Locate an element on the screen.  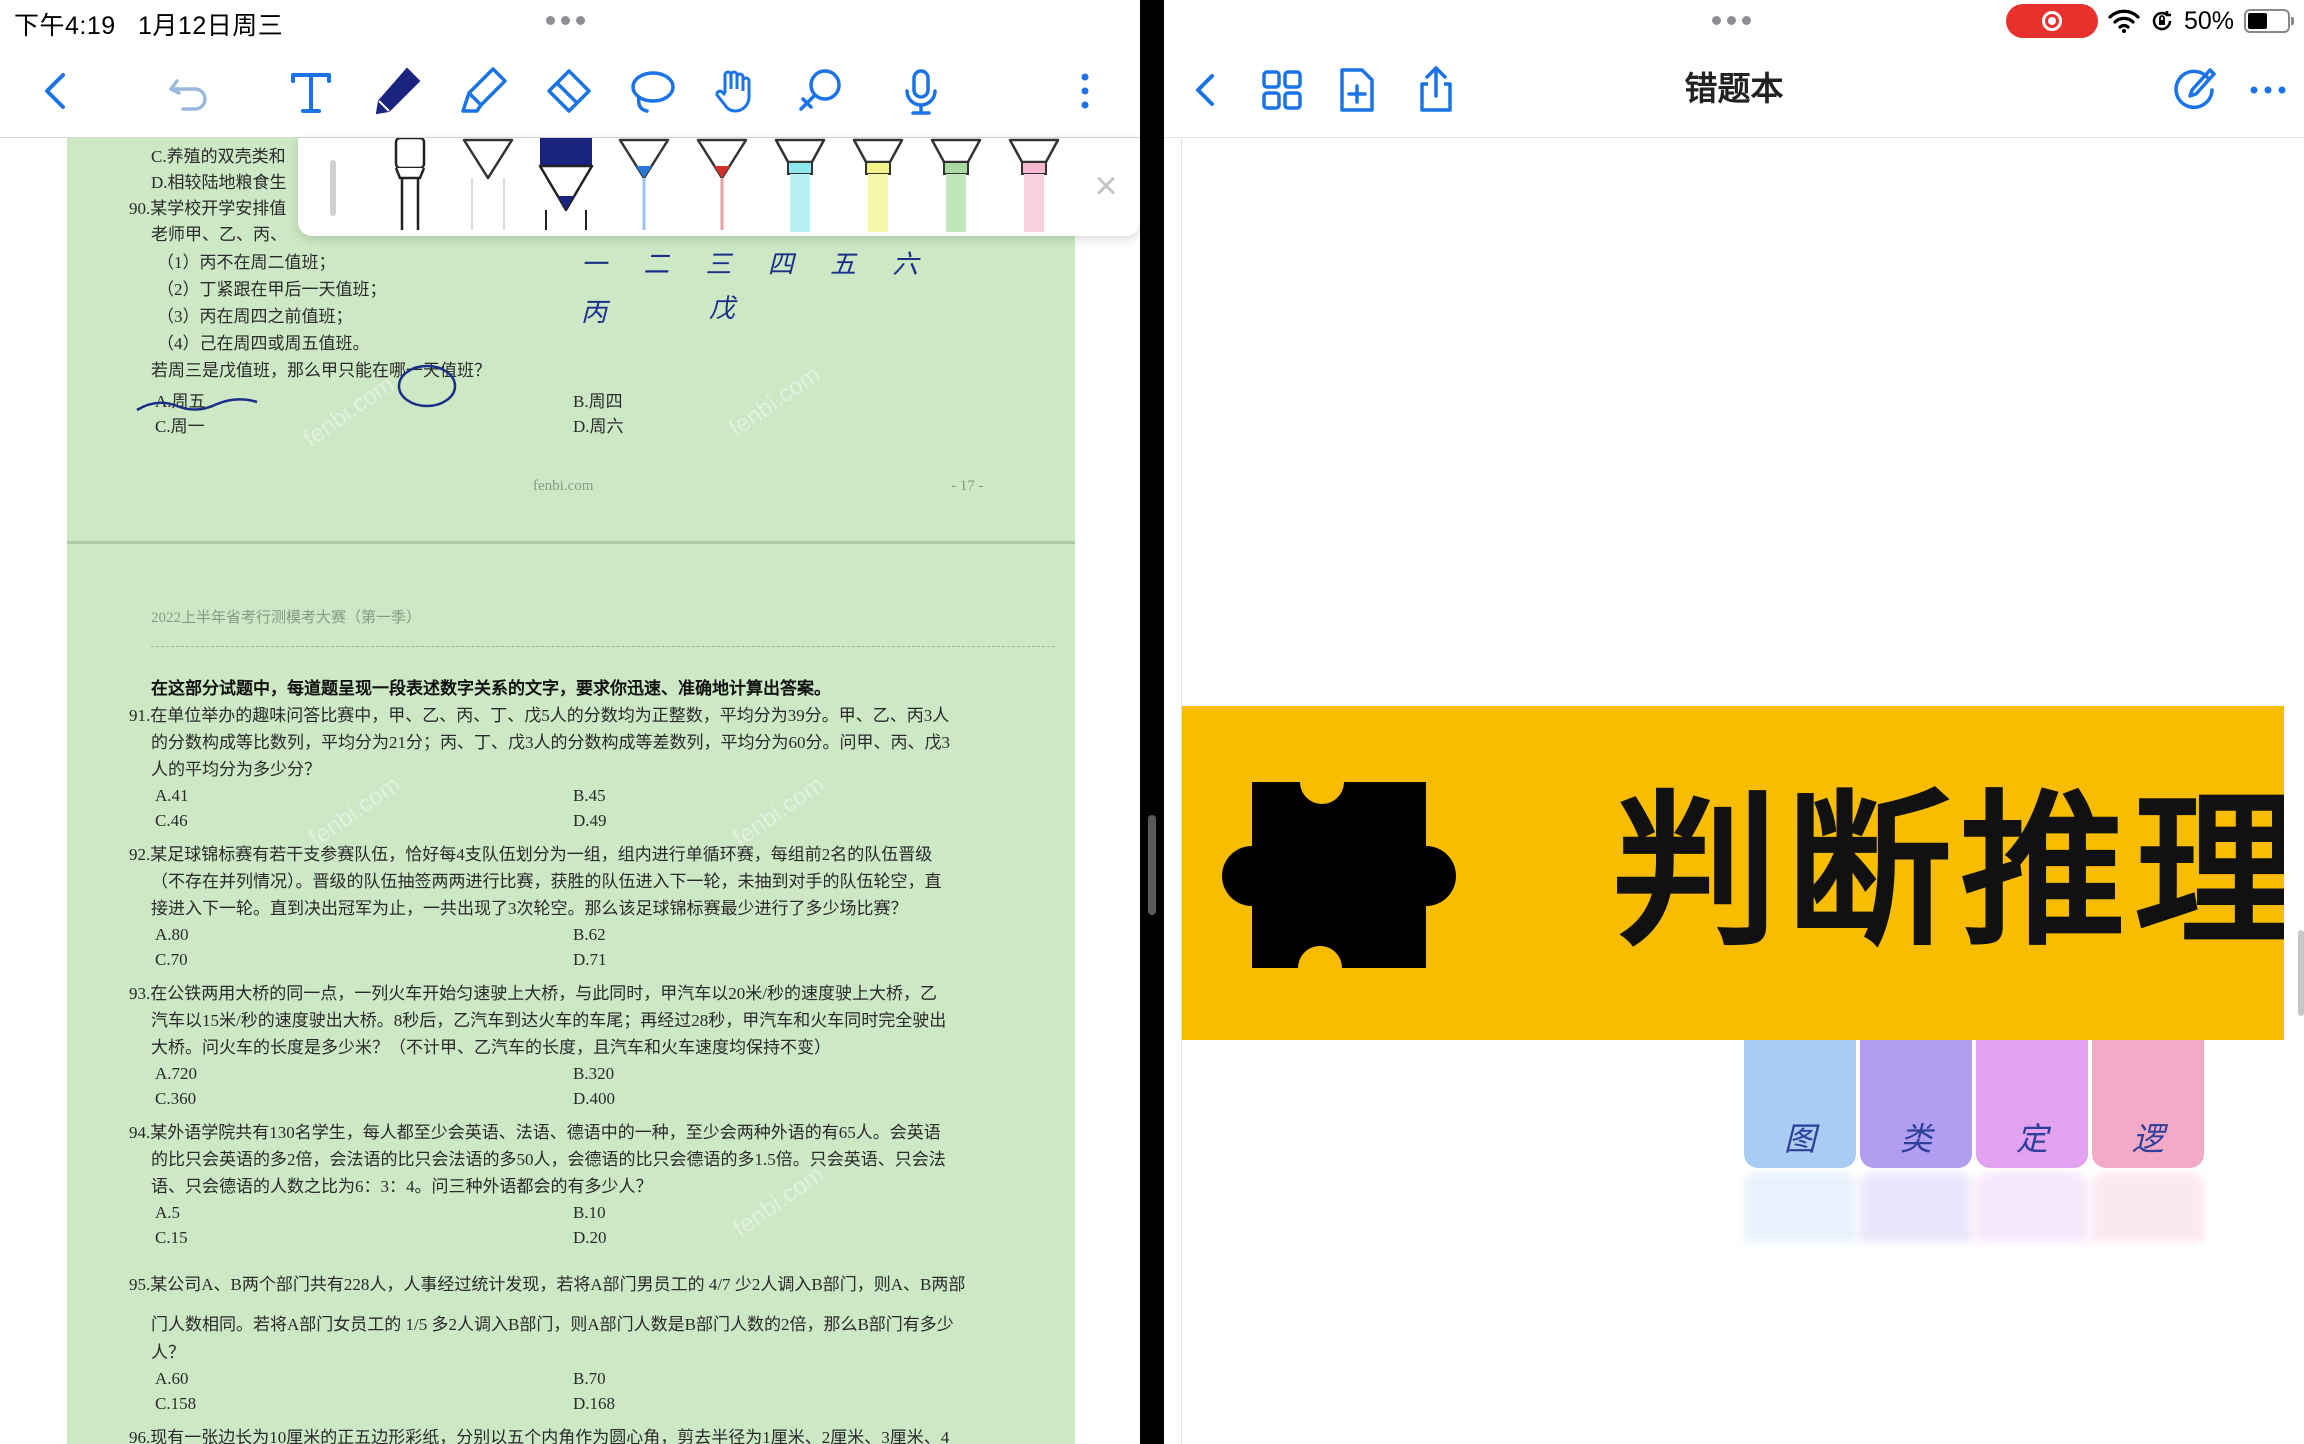
highlighter-cyan-icon is located at coordinates (800, 185).